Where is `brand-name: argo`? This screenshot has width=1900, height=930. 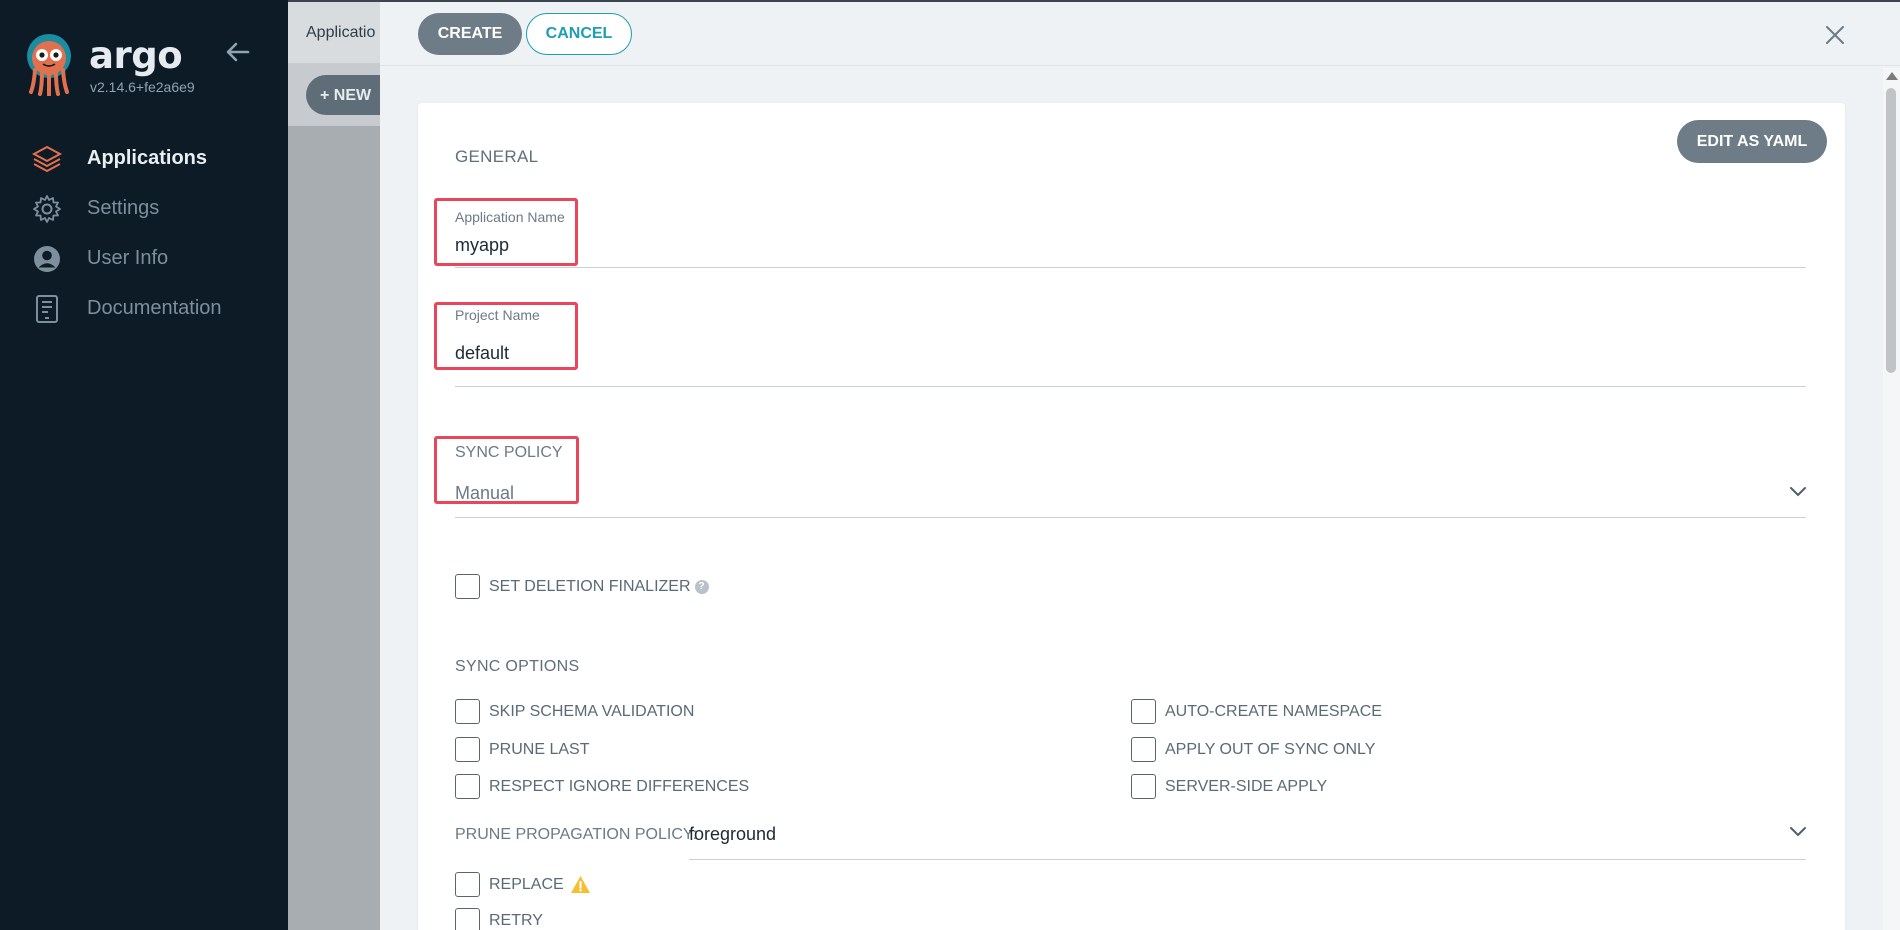
brand-name: argo is located at coordinates (136, 55).